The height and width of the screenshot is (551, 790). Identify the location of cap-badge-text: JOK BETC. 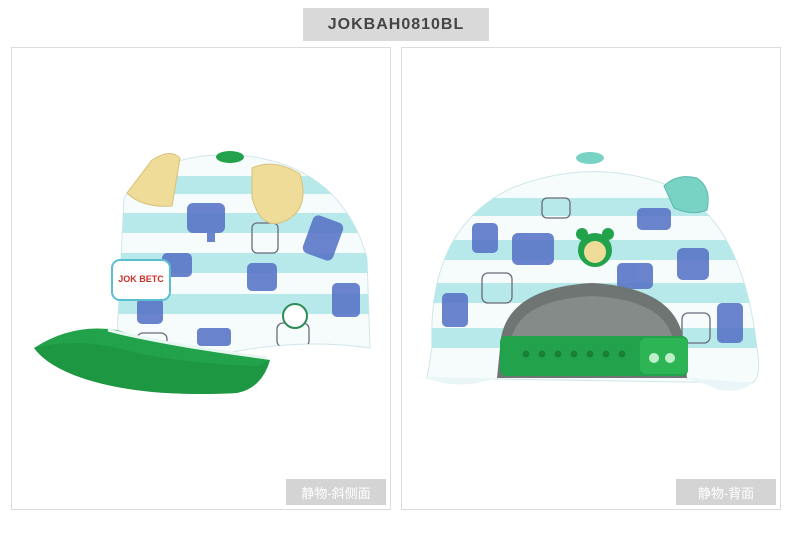
(141, 279).